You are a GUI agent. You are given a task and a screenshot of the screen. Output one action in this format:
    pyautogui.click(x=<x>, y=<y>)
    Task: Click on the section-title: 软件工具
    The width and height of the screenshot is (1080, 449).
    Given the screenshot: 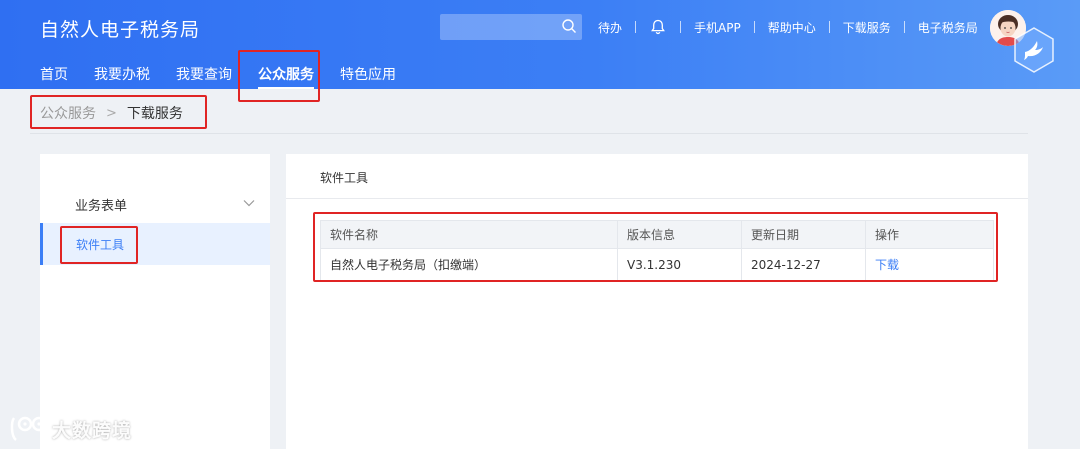 What is the action you would take?
    pyautogui.click(x=344, y=178)
    